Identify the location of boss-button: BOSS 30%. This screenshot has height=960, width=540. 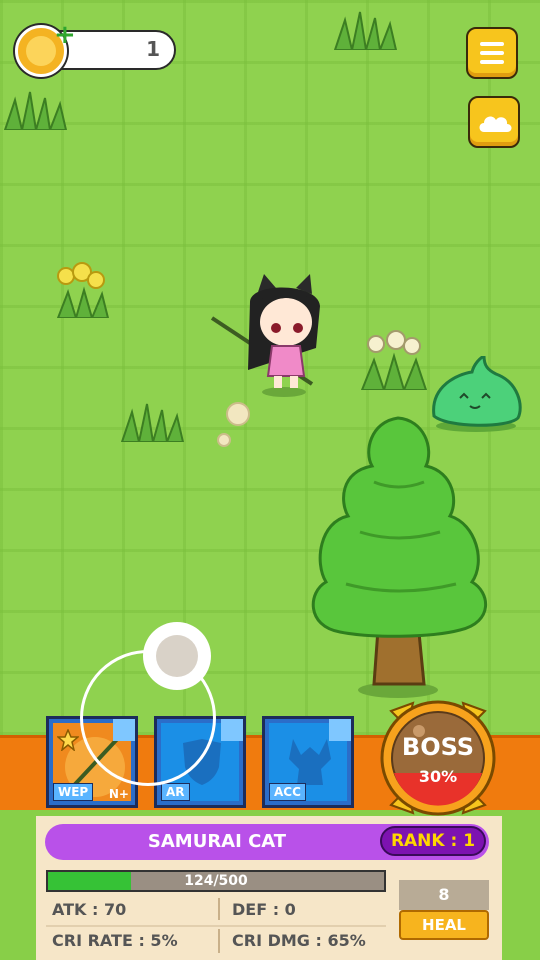
(438, 758).